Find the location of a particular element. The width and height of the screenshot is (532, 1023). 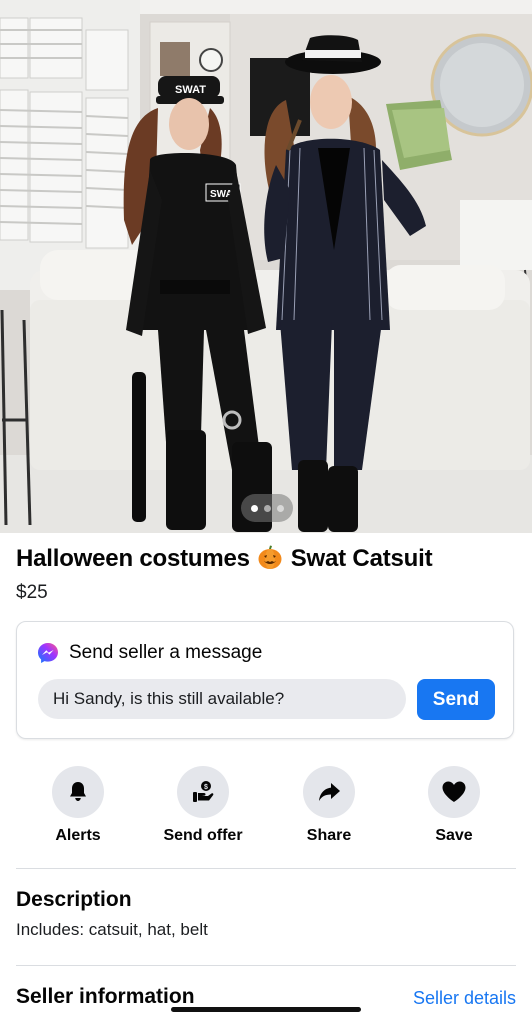

share-button: Share is located at coordinates (329, 805).